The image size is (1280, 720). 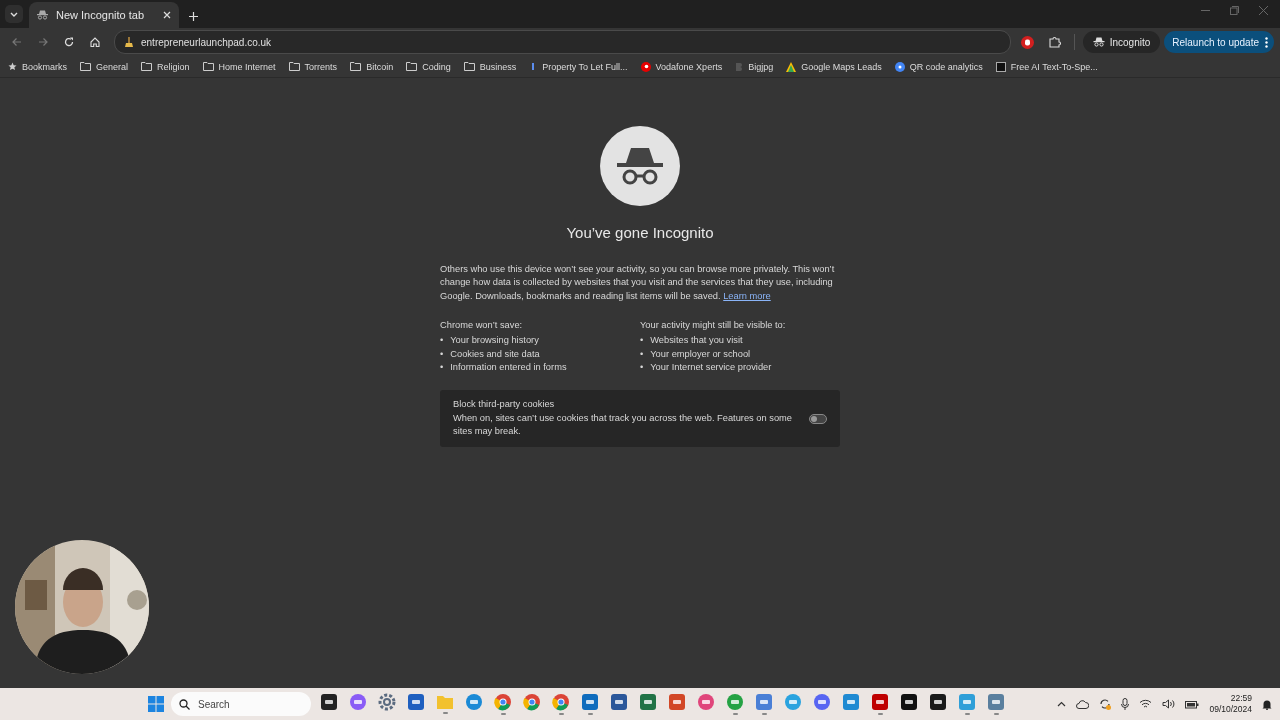 I want to click on learn-more-link: Learn more, so click(x=747, y=295).